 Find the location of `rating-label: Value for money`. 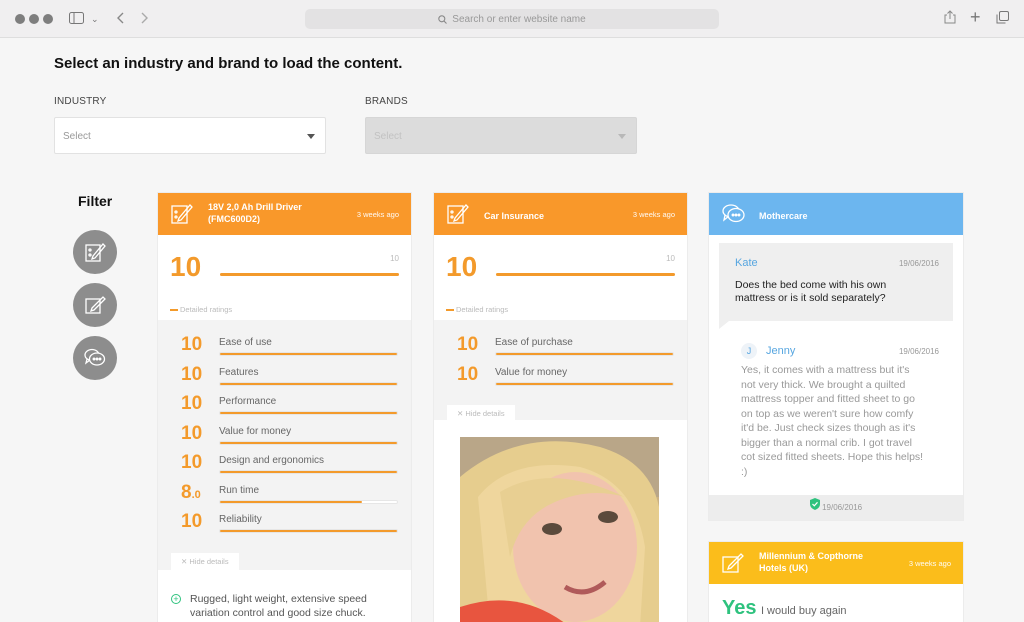

rating-label: Value for money is located at coordinates (531, 372).